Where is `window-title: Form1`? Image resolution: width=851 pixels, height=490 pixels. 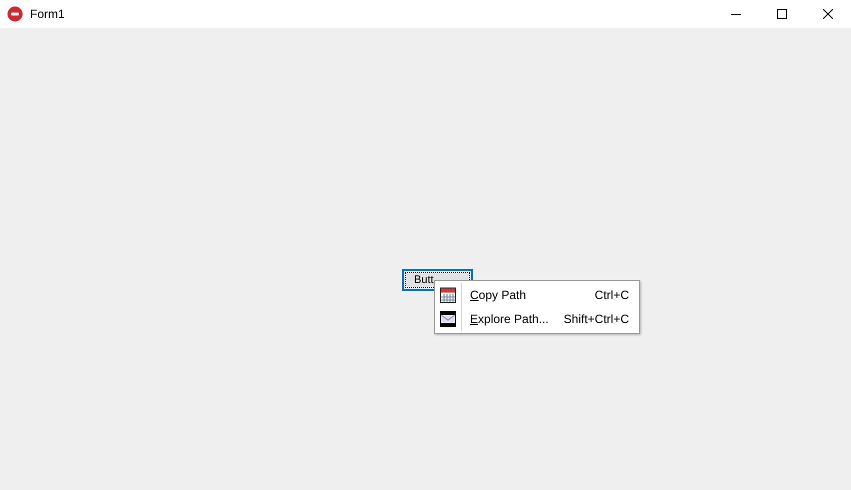
window-title: Form1 is located at coordinates (47, 14).